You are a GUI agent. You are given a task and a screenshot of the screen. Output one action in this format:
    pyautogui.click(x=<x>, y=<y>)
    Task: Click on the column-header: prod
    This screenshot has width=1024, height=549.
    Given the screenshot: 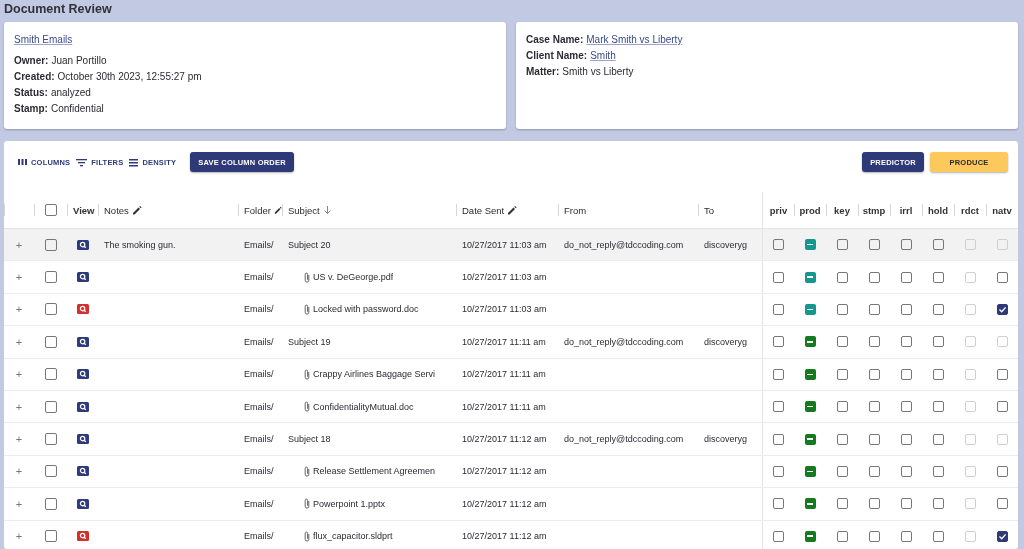 What is the action you would take?
    pyautogui.click(x=810, y=210)
    